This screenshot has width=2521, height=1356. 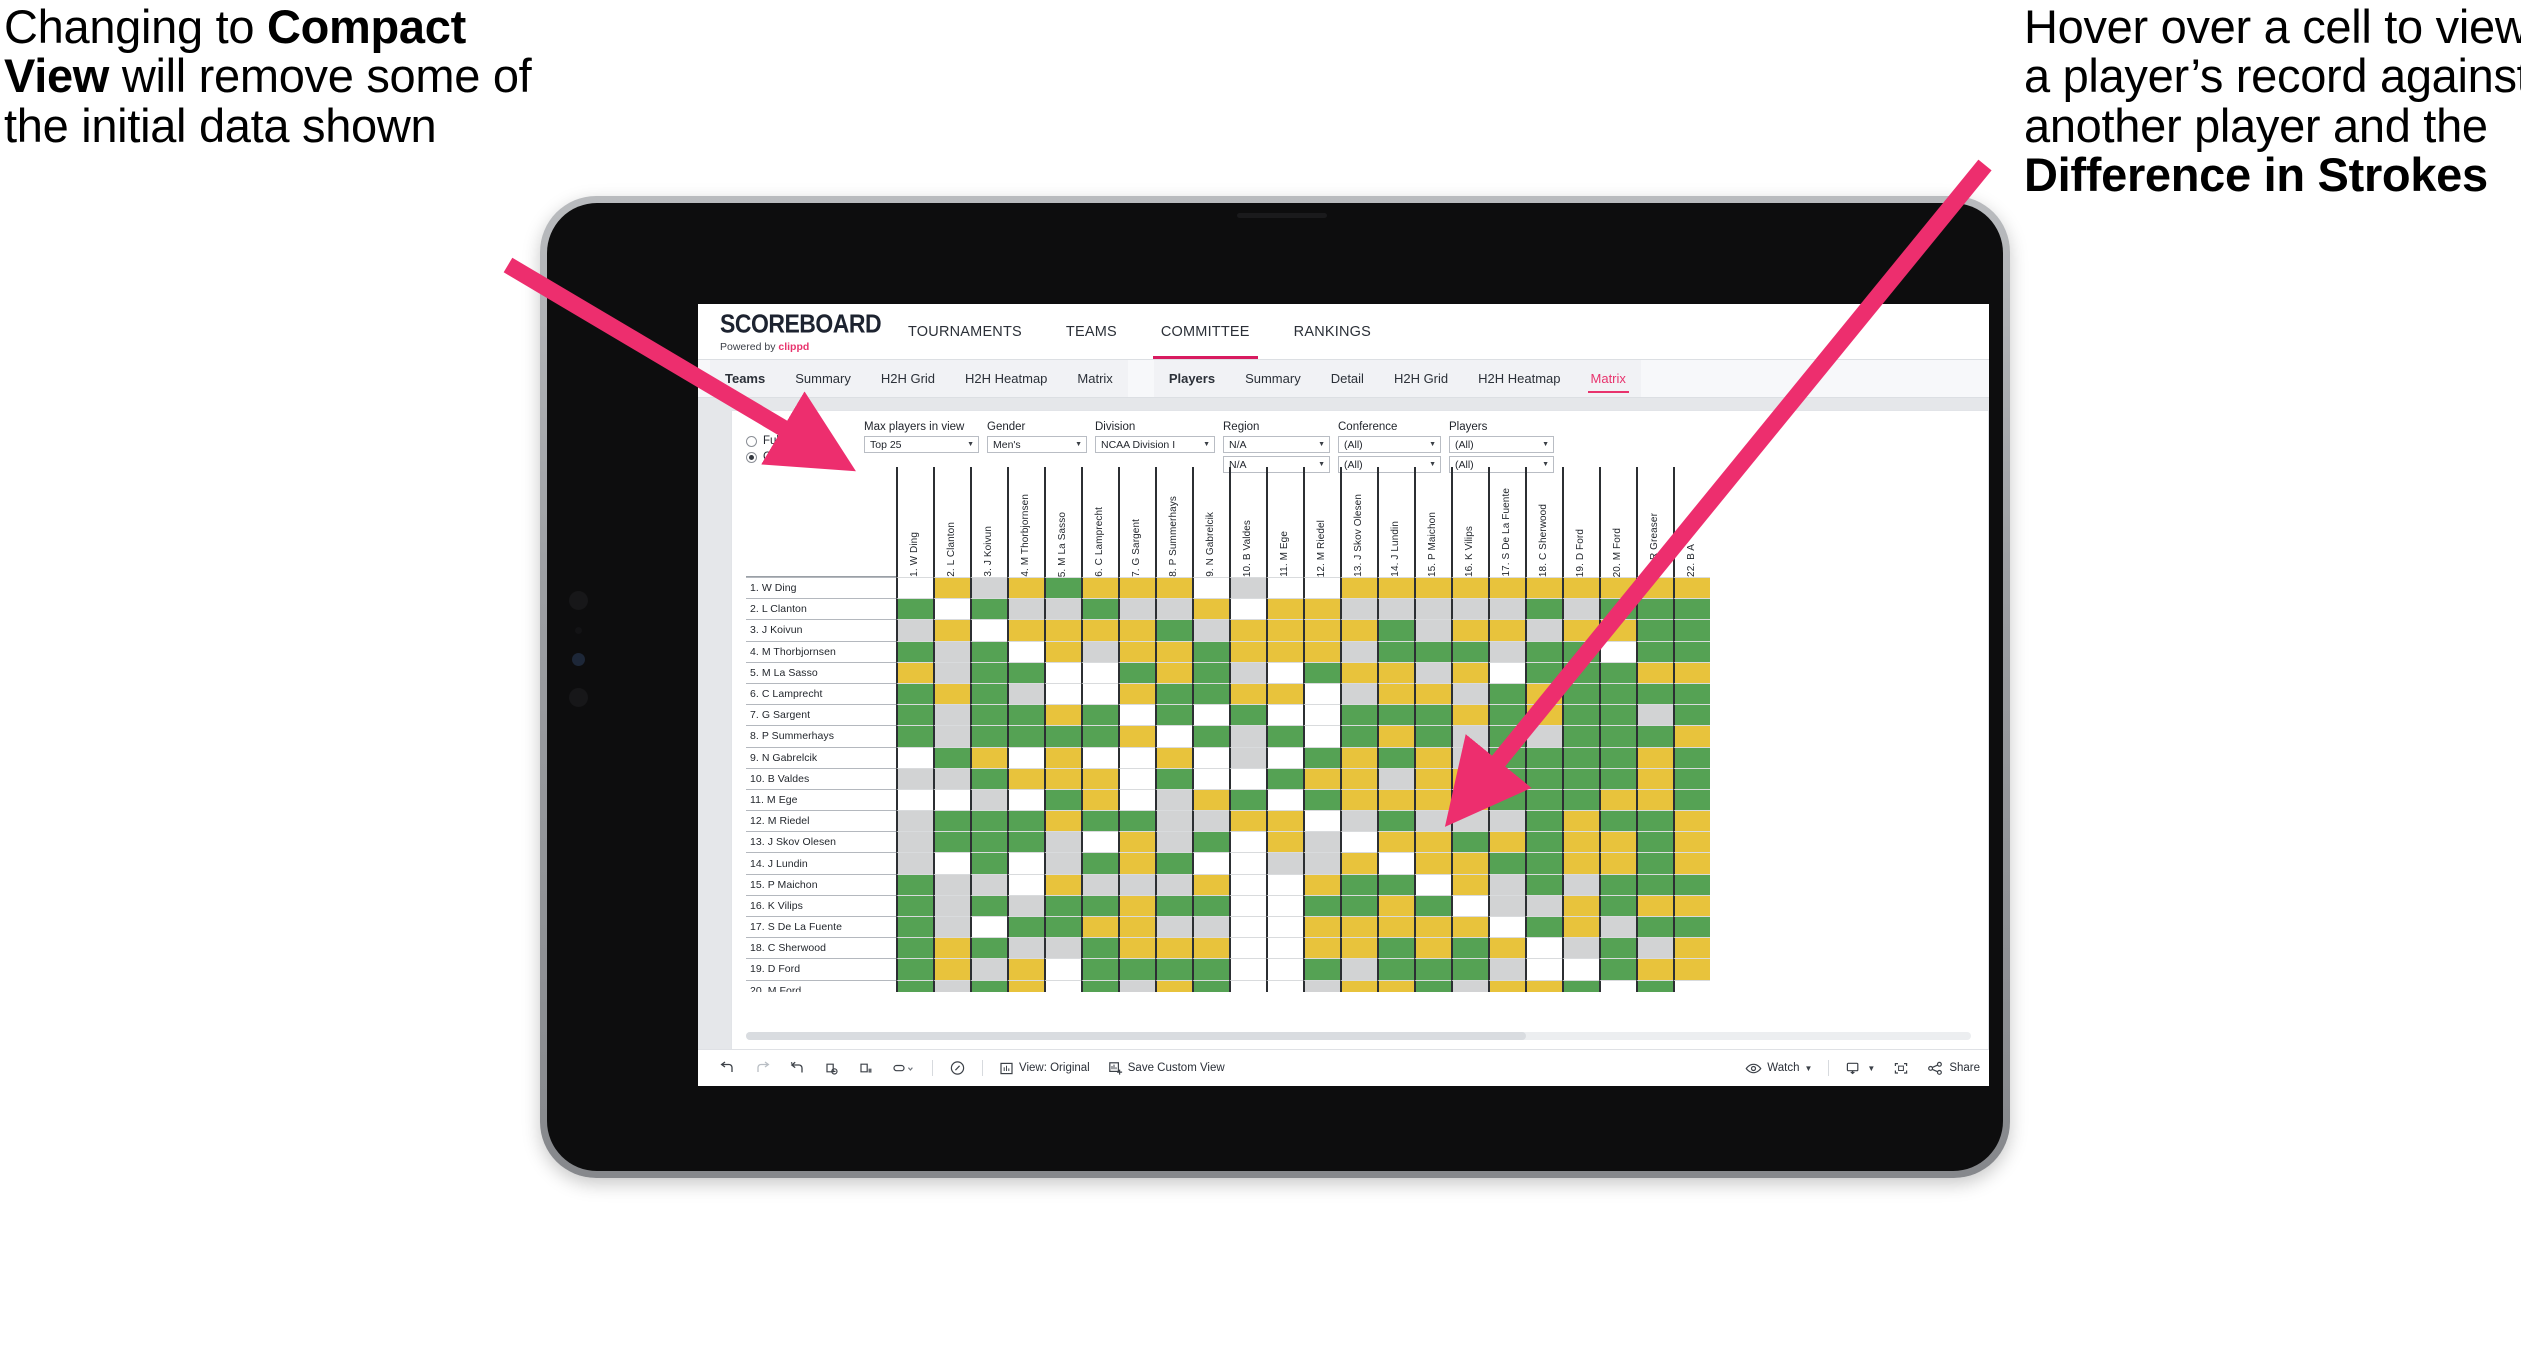 I want to click on topnav-item-teams: TEAMS, so click(x=1091, y=331).